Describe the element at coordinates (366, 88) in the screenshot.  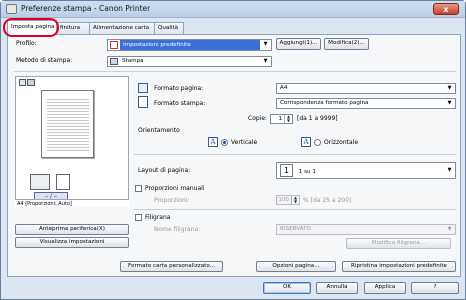
I see `page-size-select: A4 ▼` at that location.